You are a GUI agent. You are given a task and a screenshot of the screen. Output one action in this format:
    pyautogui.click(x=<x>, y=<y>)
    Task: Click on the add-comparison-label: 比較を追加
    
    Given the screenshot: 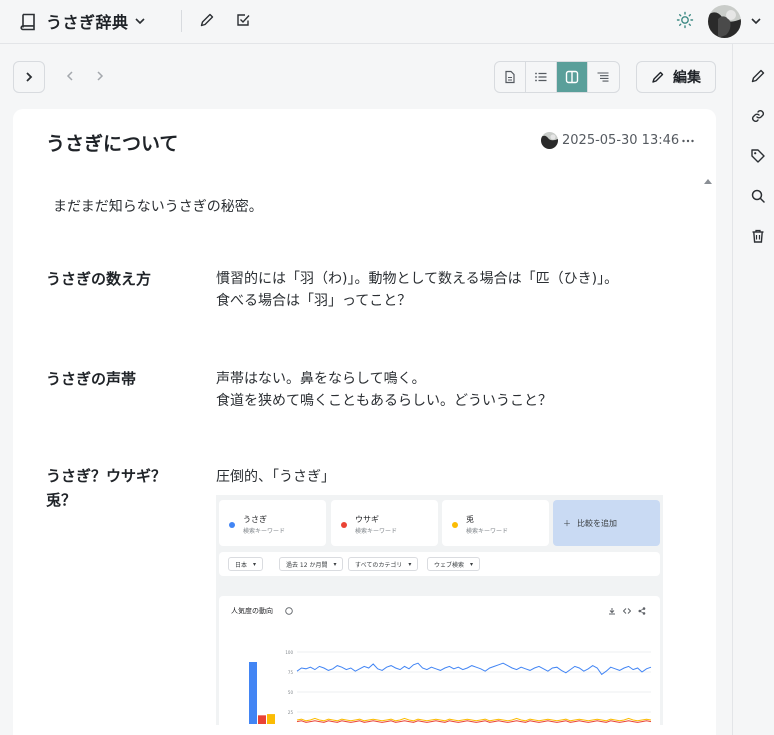 What is the action you would take?
    pyautogui.click(x=597, y=523)
    